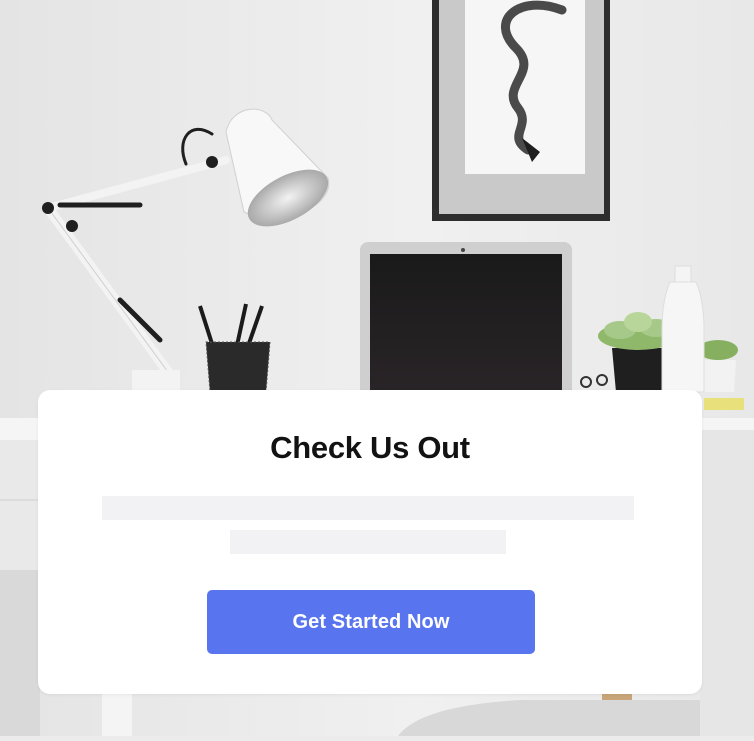 Image resolution: width=754 pixels, height=741 pixels. I want to click on get-started-button: Get Started Now, so click(371, 622).